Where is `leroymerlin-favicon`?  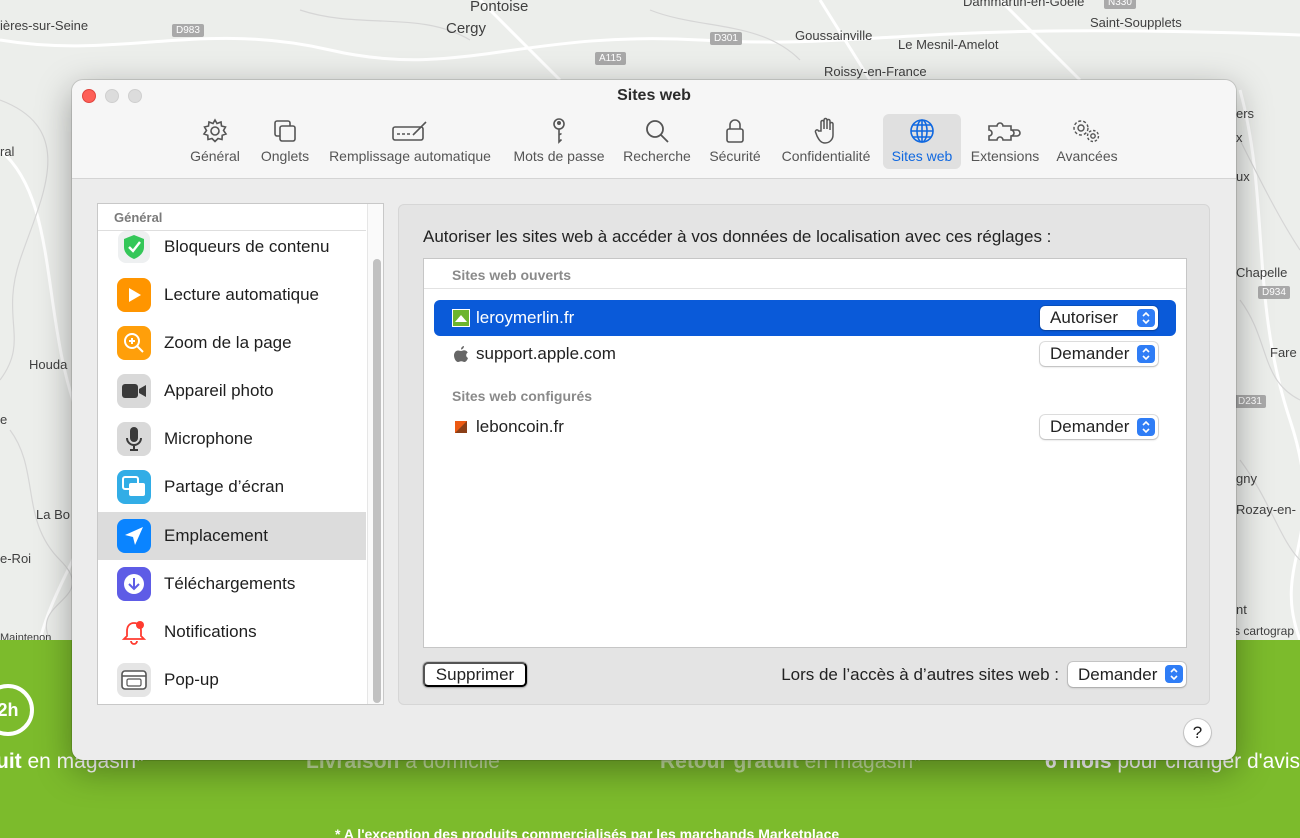 leroymerlin-favicon is located at coordinates (461, 318).